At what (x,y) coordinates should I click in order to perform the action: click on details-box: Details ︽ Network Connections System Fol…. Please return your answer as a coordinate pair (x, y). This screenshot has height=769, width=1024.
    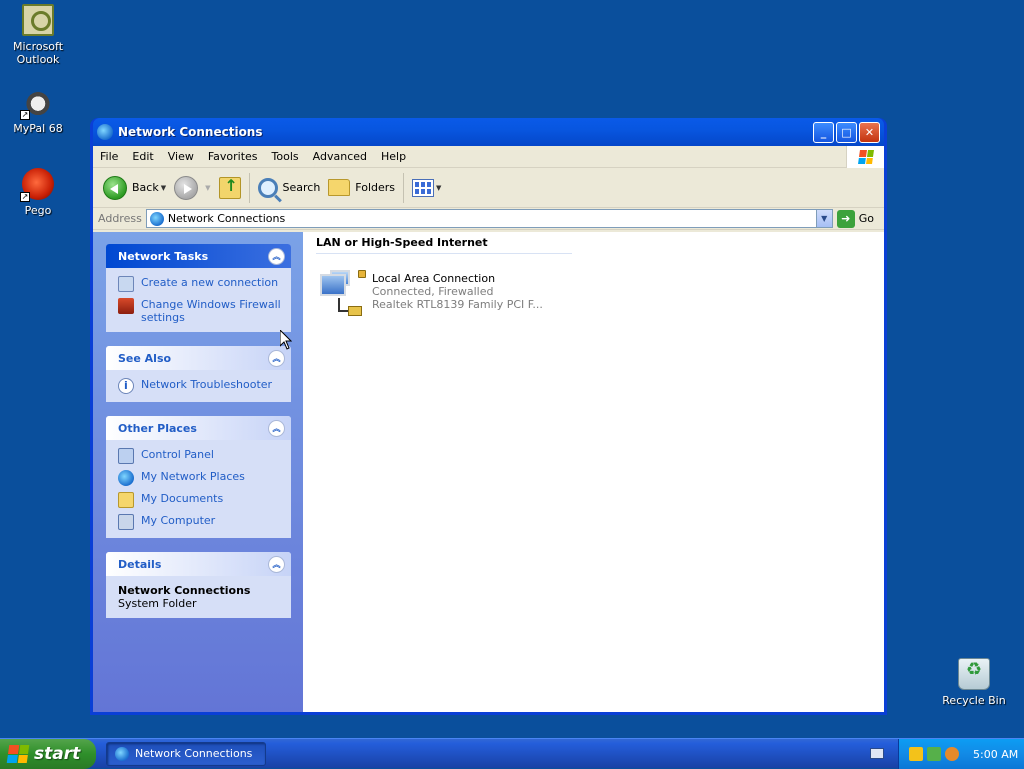
    Looking at the image, I should click on (198, 585).